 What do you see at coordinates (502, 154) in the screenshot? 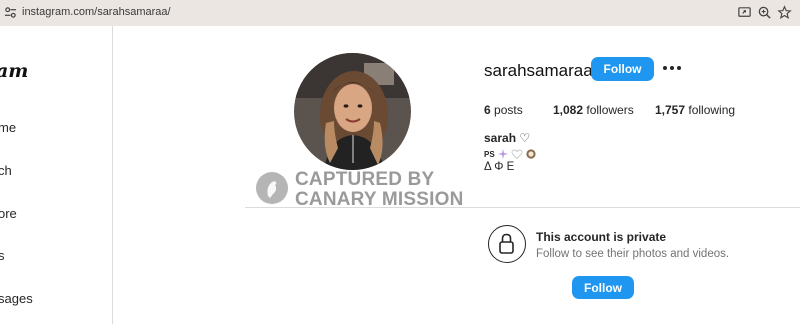
I see `sparkle-emoji-icon` at bounding box center [502, 154].